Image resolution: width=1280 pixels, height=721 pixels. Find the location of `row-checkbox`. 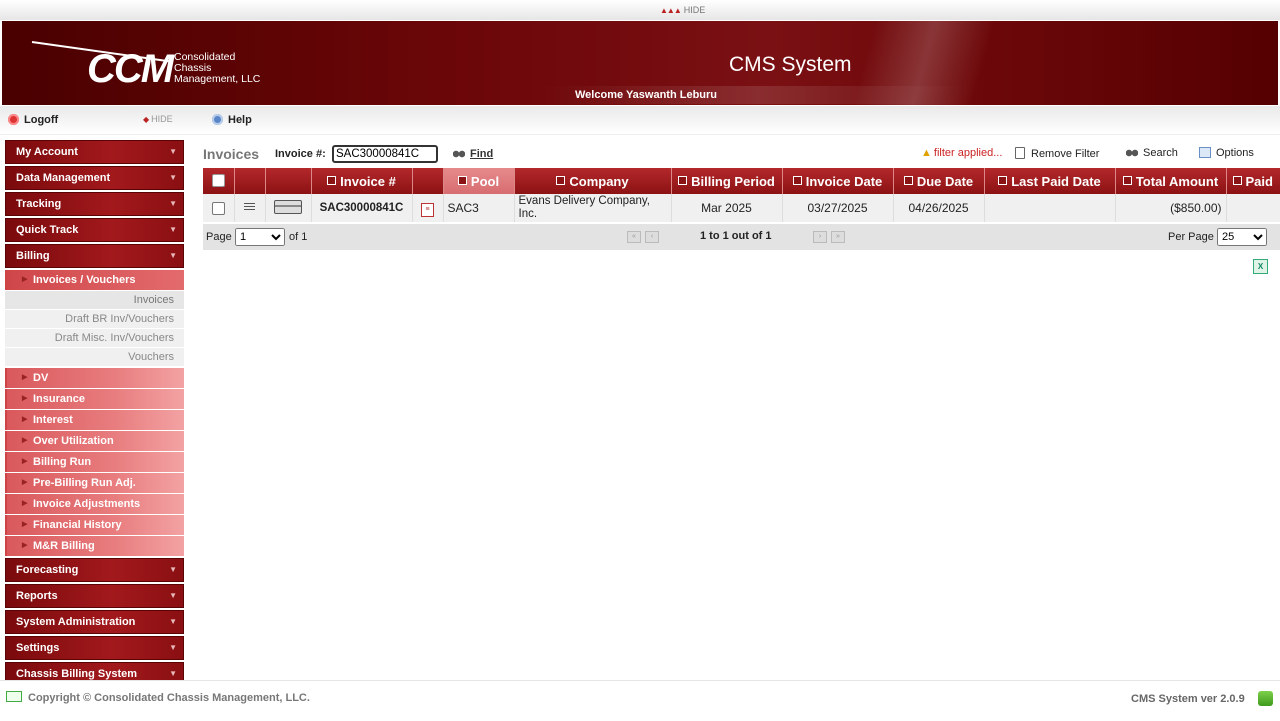

row-checkbox is located at coordinates (218, 209).